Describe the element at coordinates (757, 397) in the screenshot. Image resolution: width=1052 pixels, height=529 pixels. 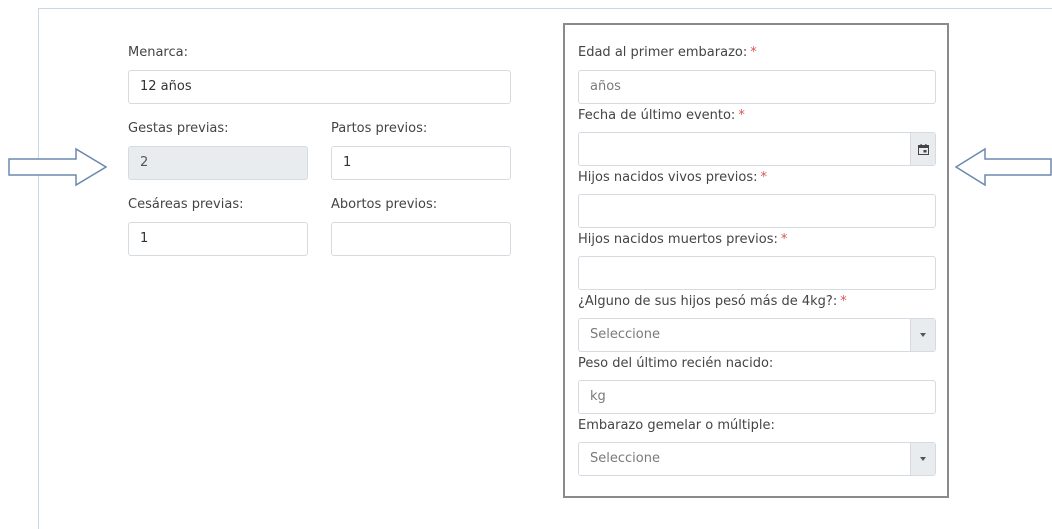
I see `peso-input: kg` at that location.